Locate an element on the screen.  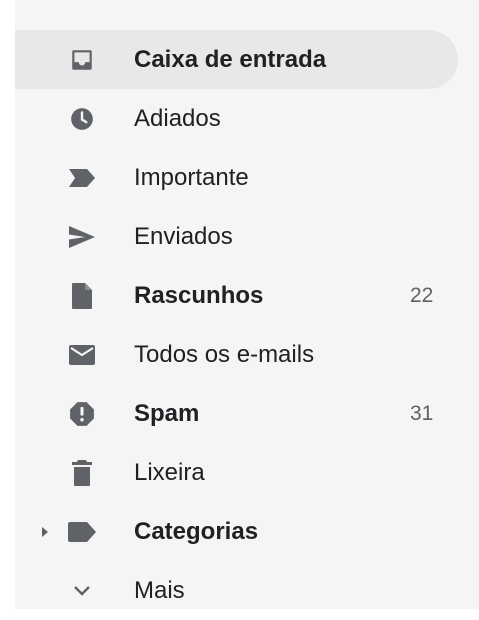
nav-item-label: Importante is located at coordinates (191, 177).